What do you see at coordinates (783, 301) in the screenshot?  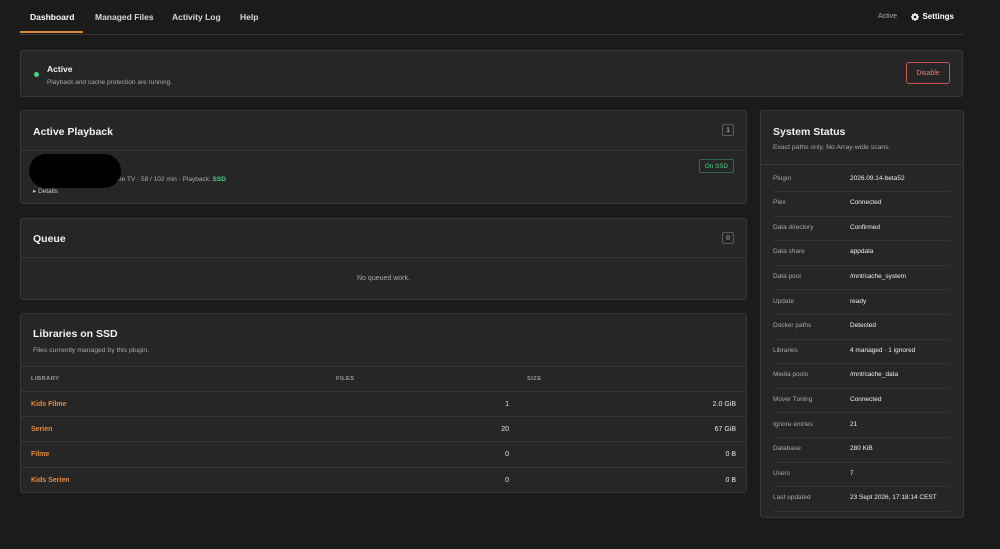 I see `status-key: Update` at bounding box center [783, 301].